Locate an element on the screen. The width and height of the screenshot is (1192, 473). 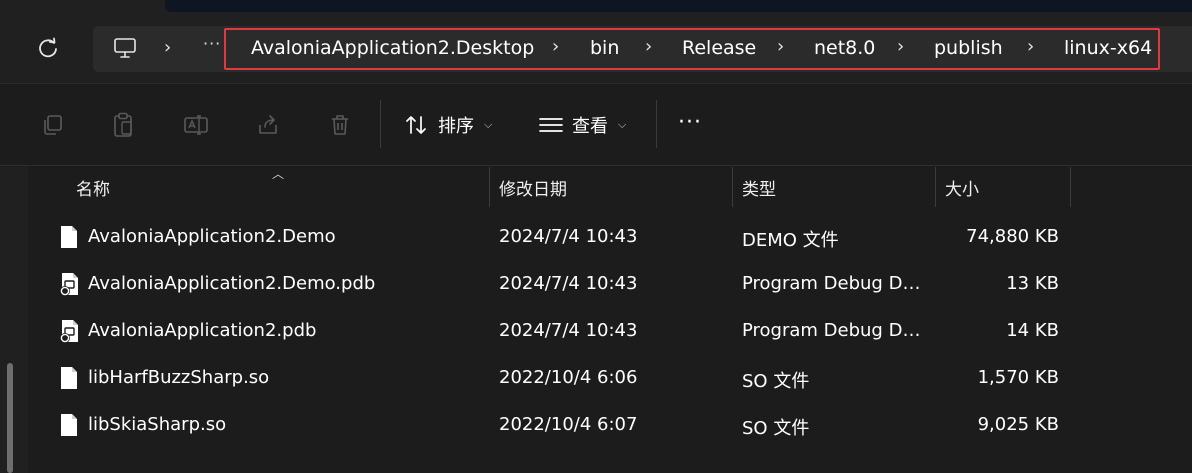
copy-button is located at coordinates (52, 125).